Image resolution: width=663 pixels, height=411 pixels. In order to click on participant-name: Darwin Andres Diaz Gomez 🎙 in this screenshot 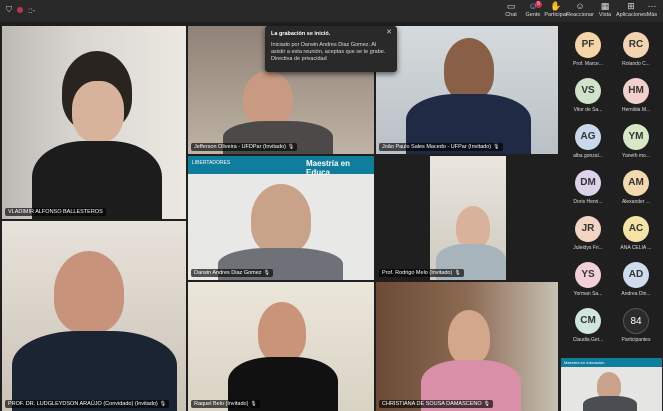, I will do `click(232, 273)`.